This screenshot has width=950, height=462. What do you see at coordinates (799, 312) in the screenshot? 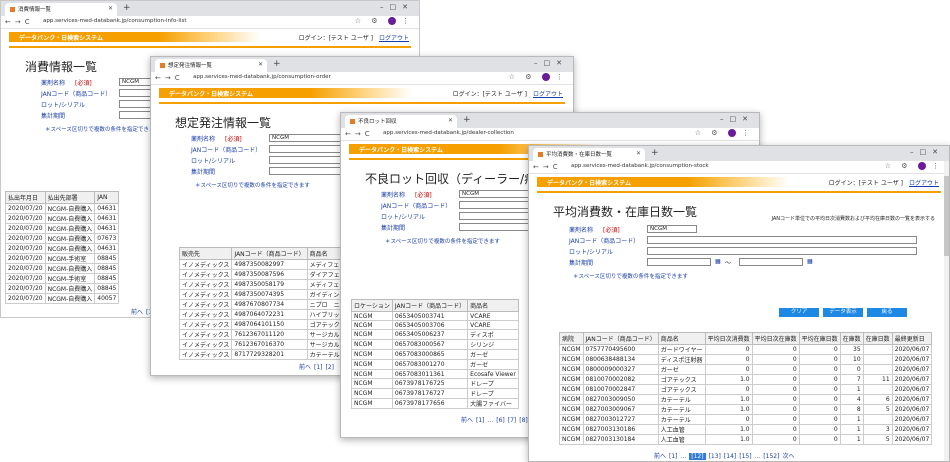
I see `clear-button: クリア` at bounding box center [799, 312].